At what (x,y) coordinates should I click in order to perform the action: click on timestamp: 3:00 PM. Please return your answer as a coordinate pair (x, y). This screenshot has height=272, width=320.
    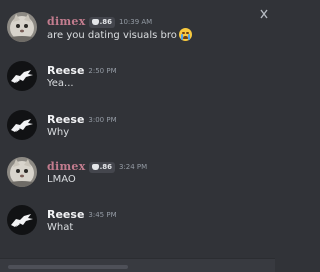
    Looking at the image, I should click on (102, 120).